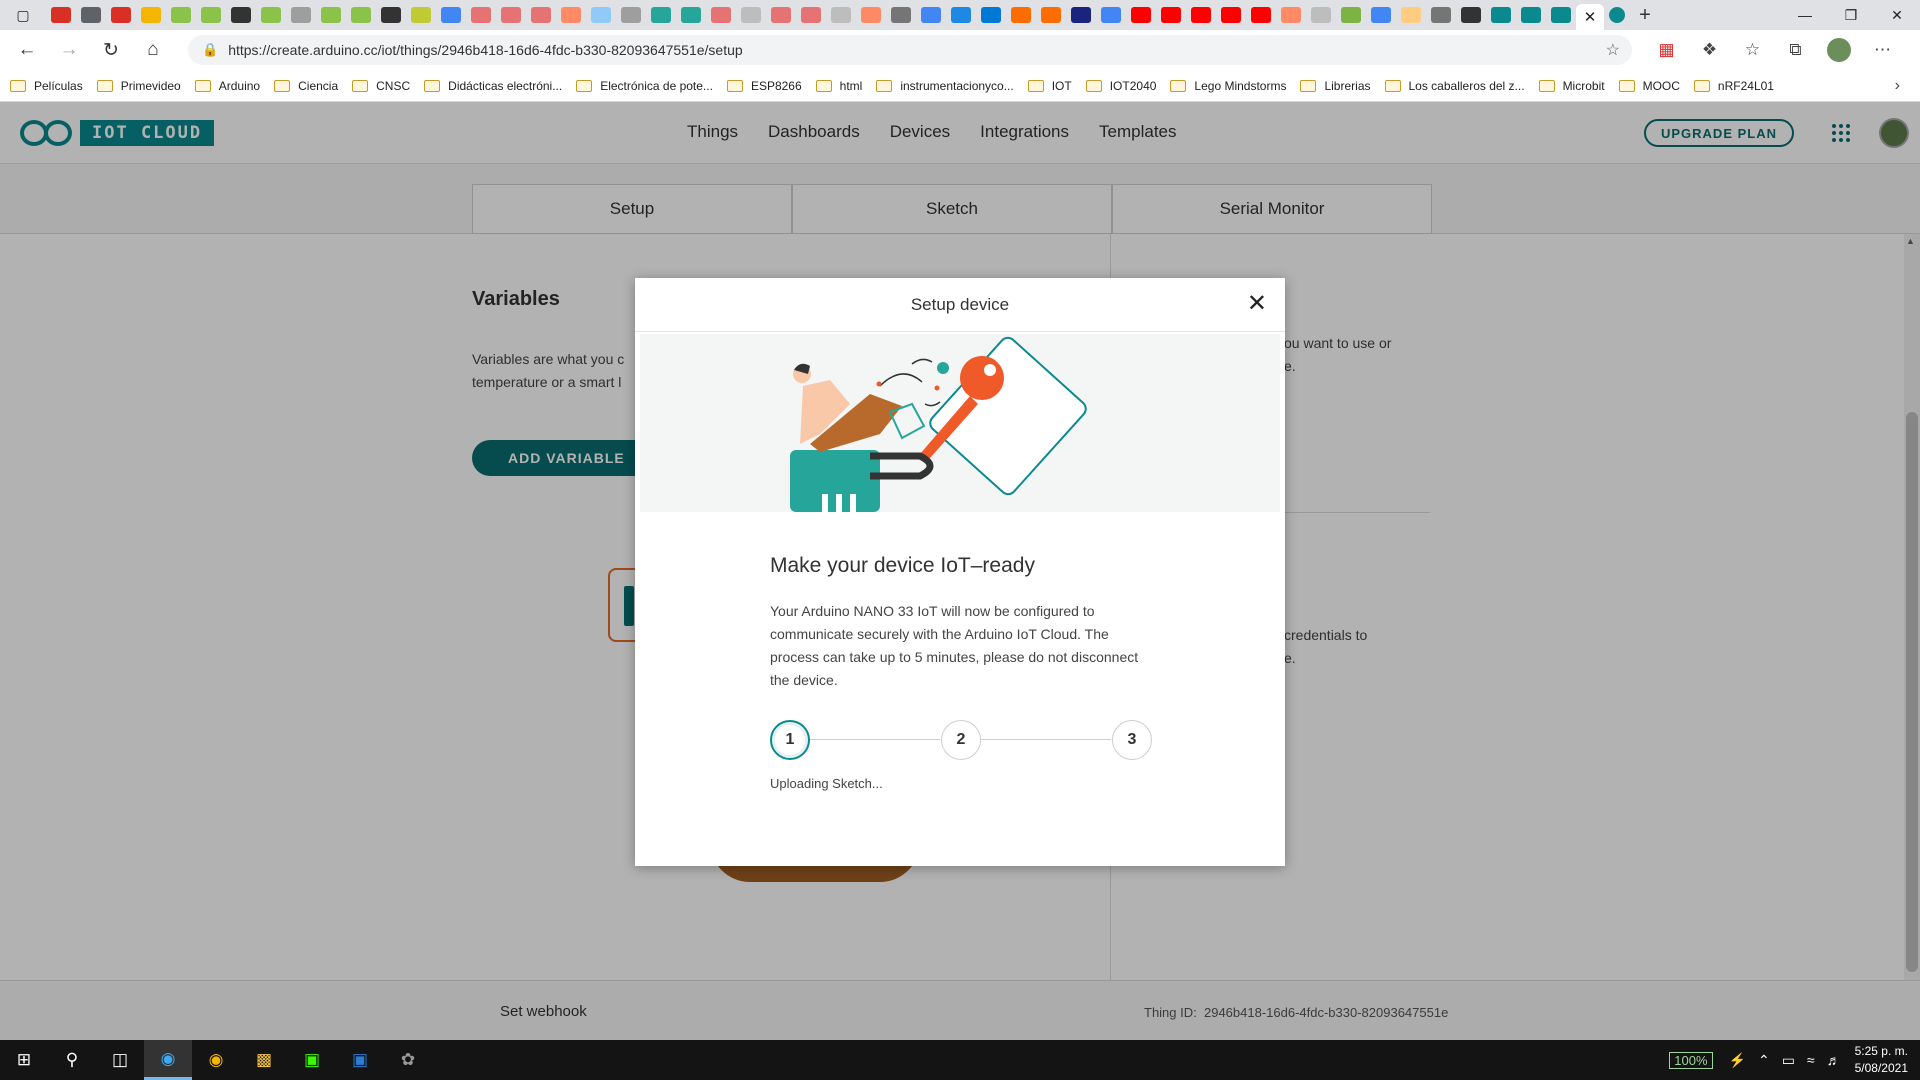  What do you see at coordinates (46, 86) in the screenshot?
I see `bookmark-folder: Películas` at bounding box center [46, 86].